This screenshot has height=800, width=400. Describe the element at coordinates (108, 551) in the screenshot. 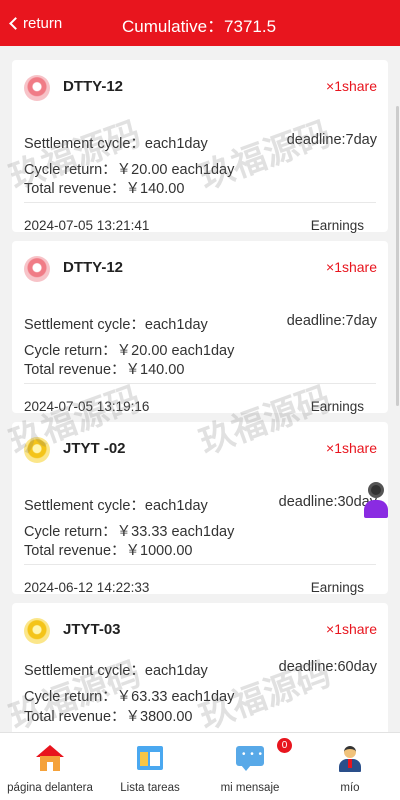

I see `total-revenue: Total revenue：￥1000.00` at that location.